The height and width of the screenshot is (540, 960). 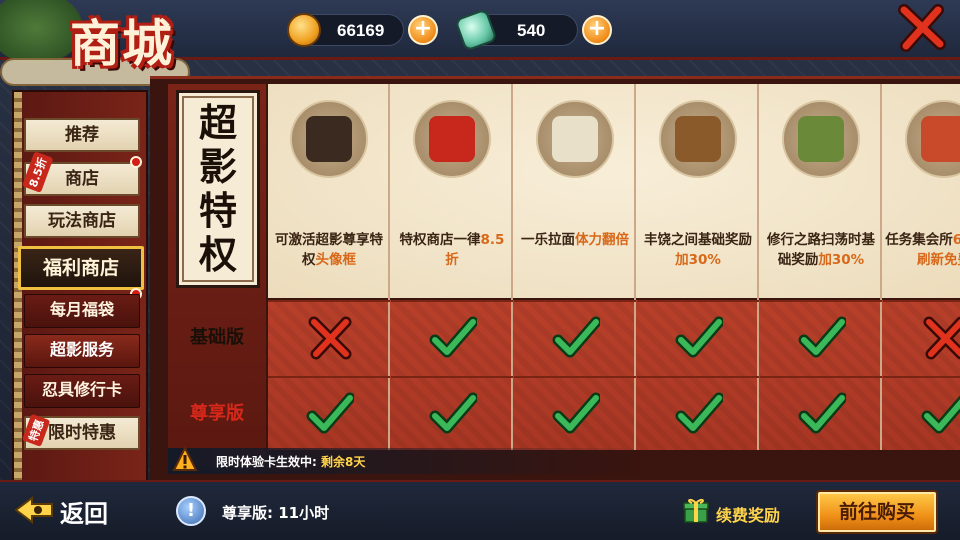 I want to click on title-char: 权, so click(x=217, y=254).